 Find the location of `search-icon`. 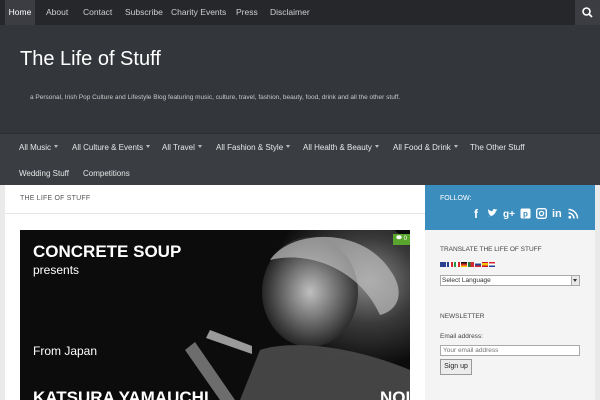

search-icon is located at coordinates (587, 12).